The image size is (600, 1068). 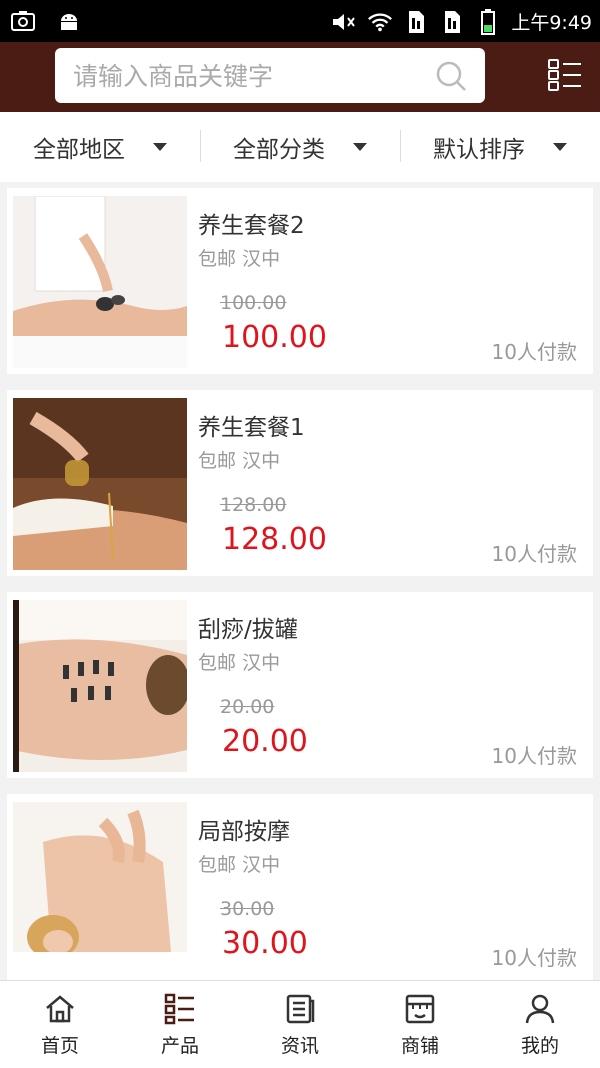 I want to click on sale-price: 128.00, so click(x=274, y=539).